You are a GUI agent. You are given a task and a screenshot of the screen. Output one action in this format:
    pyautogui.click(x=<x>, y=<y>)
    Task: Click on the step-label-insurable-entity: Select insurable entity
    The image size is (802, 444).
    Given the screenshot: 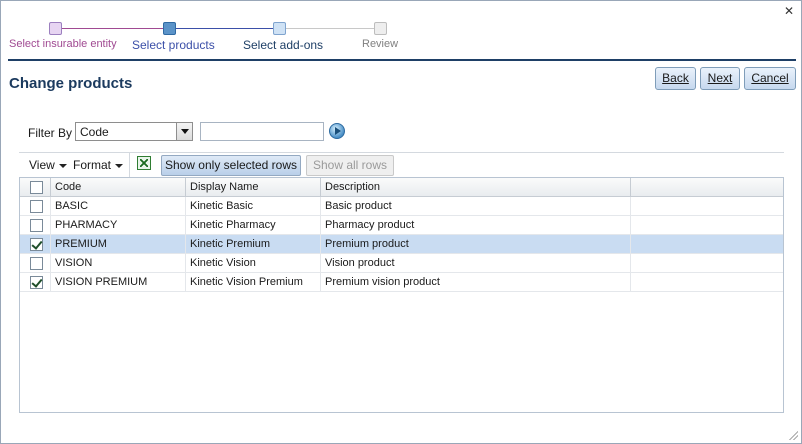 What is the action you would take?
    pyautogui.click(x=63, y=44)
    